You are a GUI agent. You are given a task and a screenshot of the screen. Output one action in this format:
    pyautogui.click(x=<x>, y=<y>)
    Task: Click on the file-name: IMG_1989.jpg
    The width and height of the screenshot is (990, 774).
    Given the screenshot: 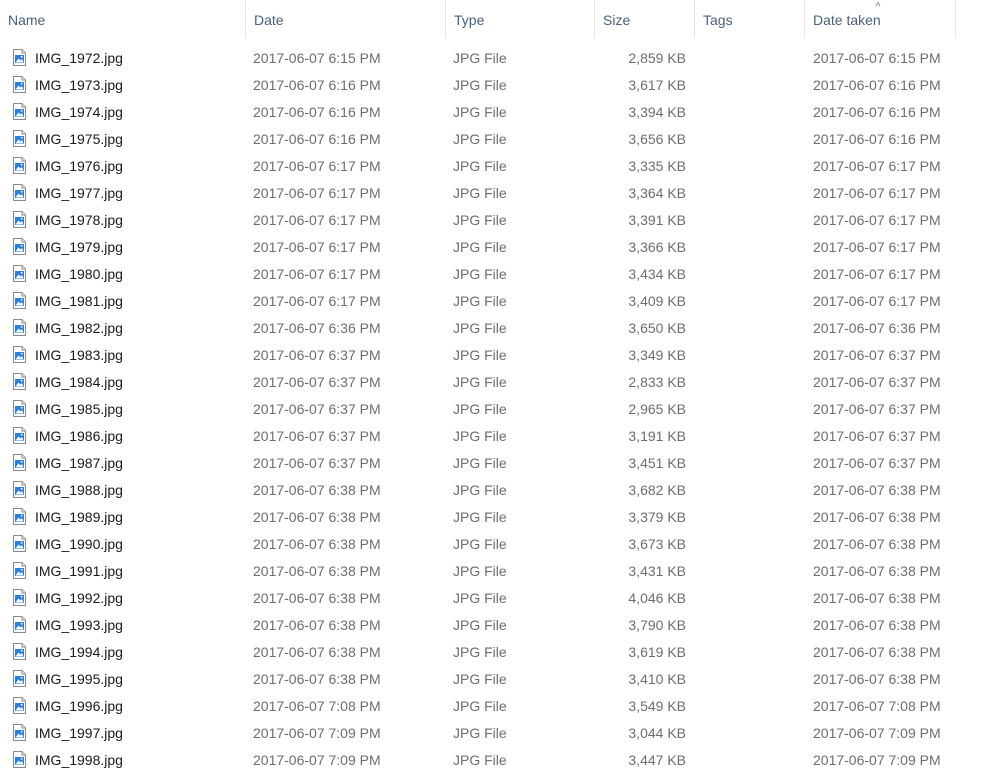 What is the action you would take?
    pyautogui.click(x=79, y=517)
    